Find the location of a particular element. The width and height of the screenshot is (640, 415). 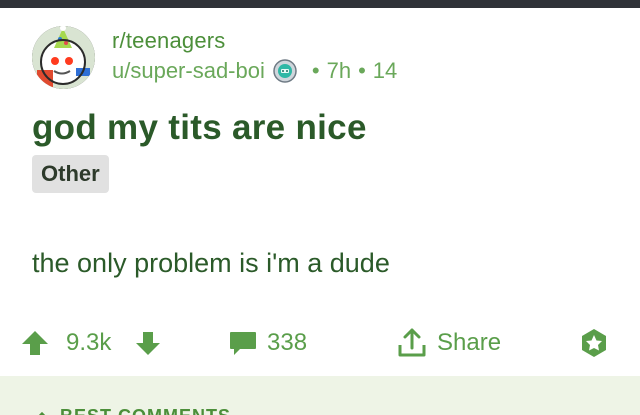

chevron-up-icon is located at coordinates (42, 413).